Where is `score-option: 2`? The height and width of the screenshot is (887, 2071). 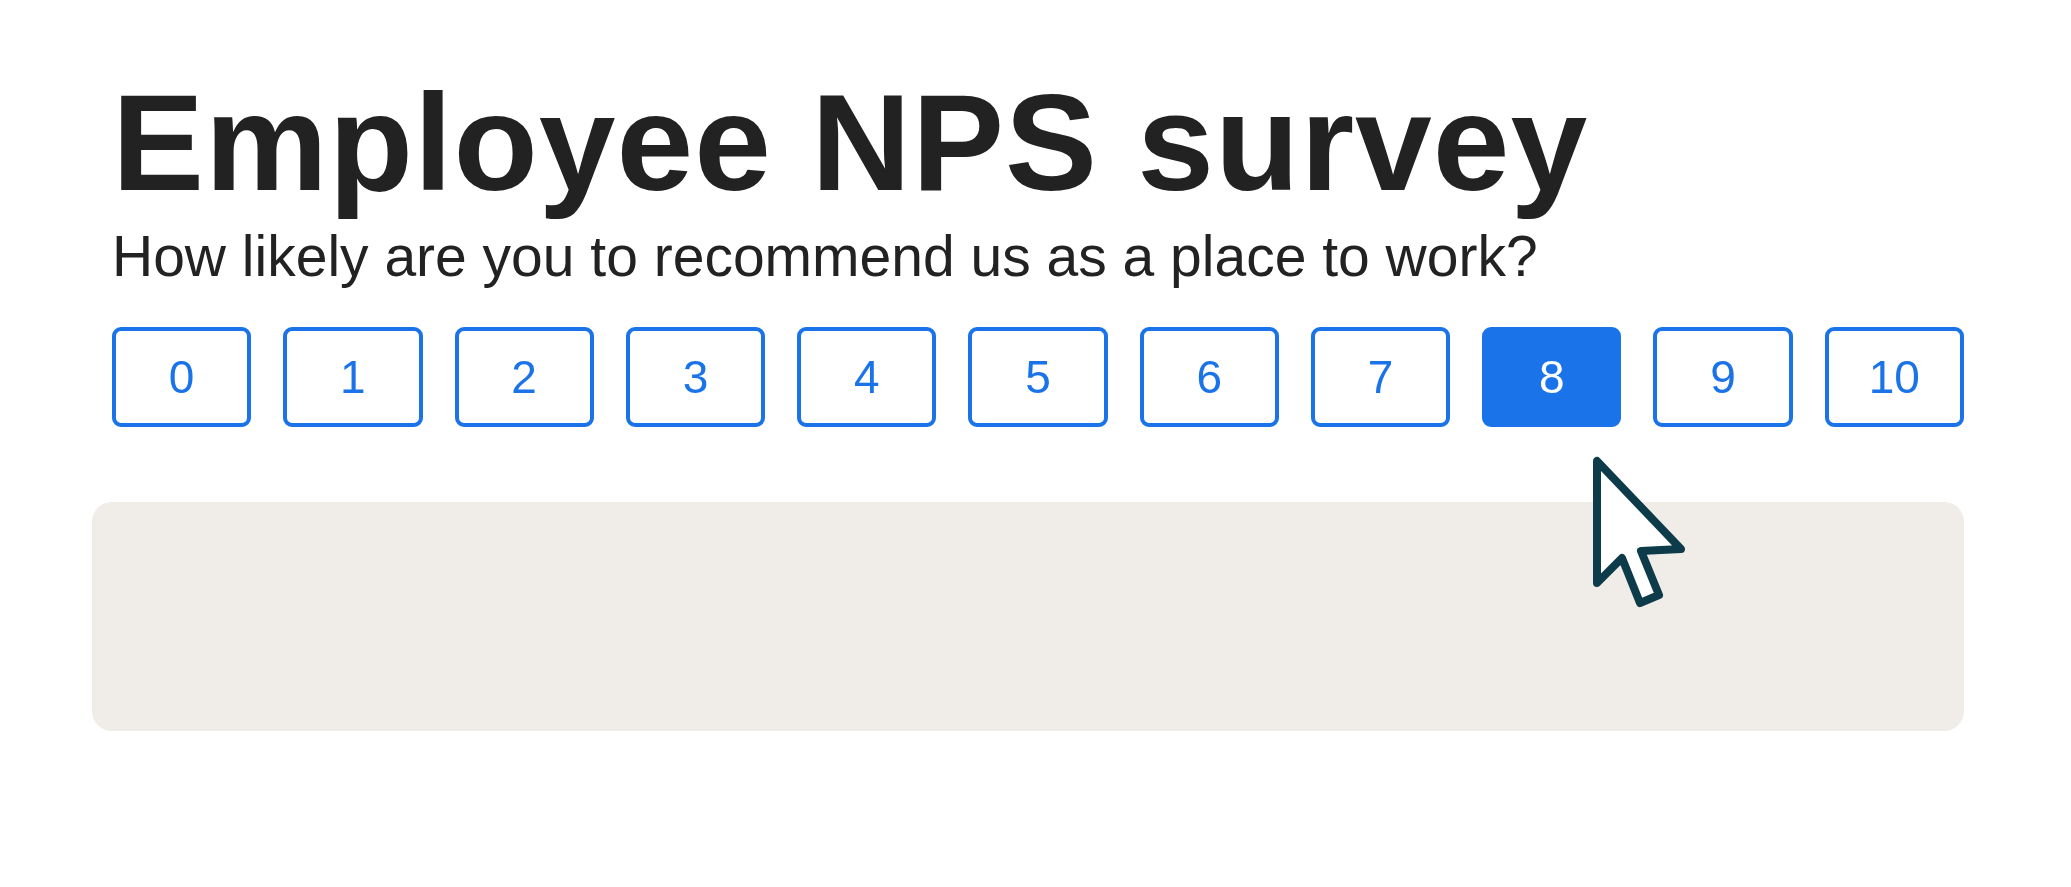
score-option: 2 is located at coordinates (524, 376).